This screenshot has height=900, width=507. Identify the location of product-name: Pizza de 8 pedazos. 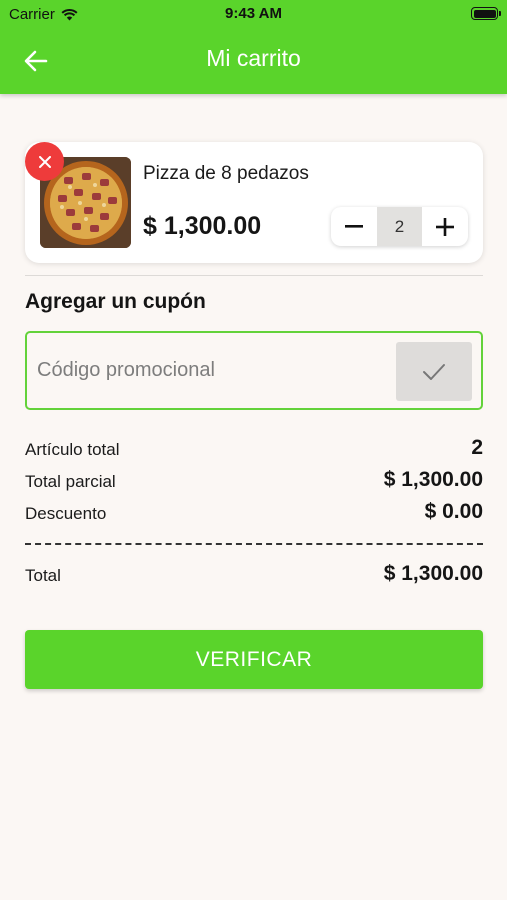
(226, 173).